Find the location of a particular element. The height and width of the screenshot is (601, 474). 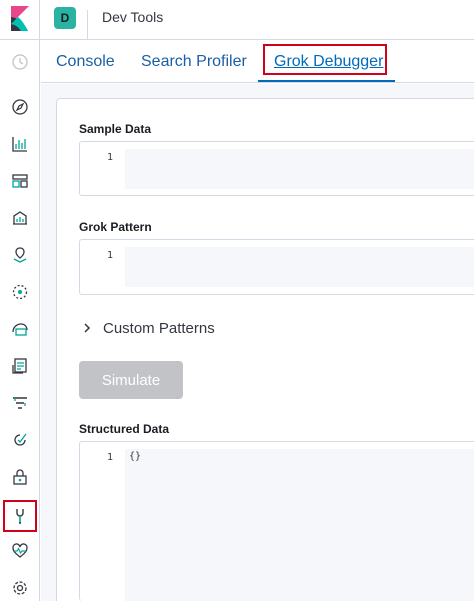

chevron-right-icon is located at coordinates (87, 328).